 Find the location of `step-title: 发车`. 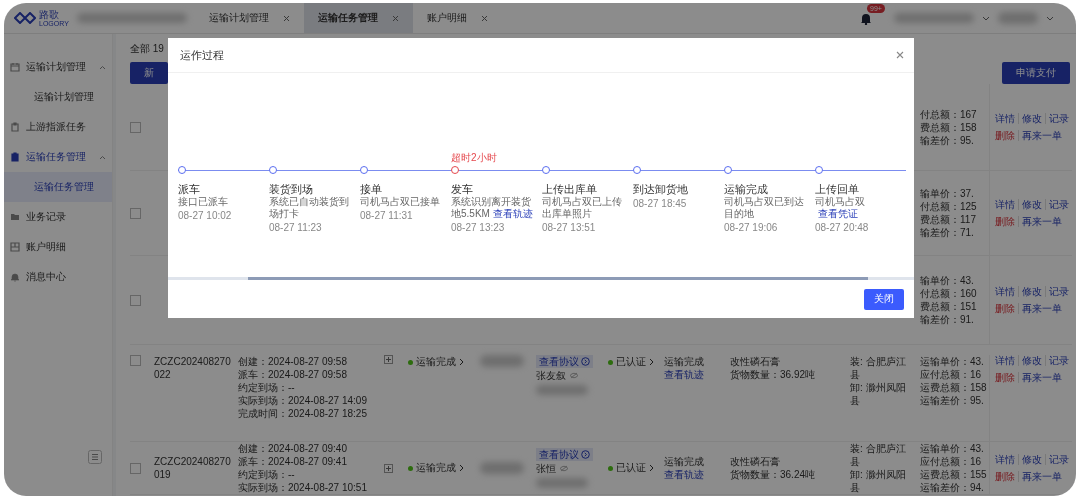

step-title: 发车 is located at coordinates (462, 189).